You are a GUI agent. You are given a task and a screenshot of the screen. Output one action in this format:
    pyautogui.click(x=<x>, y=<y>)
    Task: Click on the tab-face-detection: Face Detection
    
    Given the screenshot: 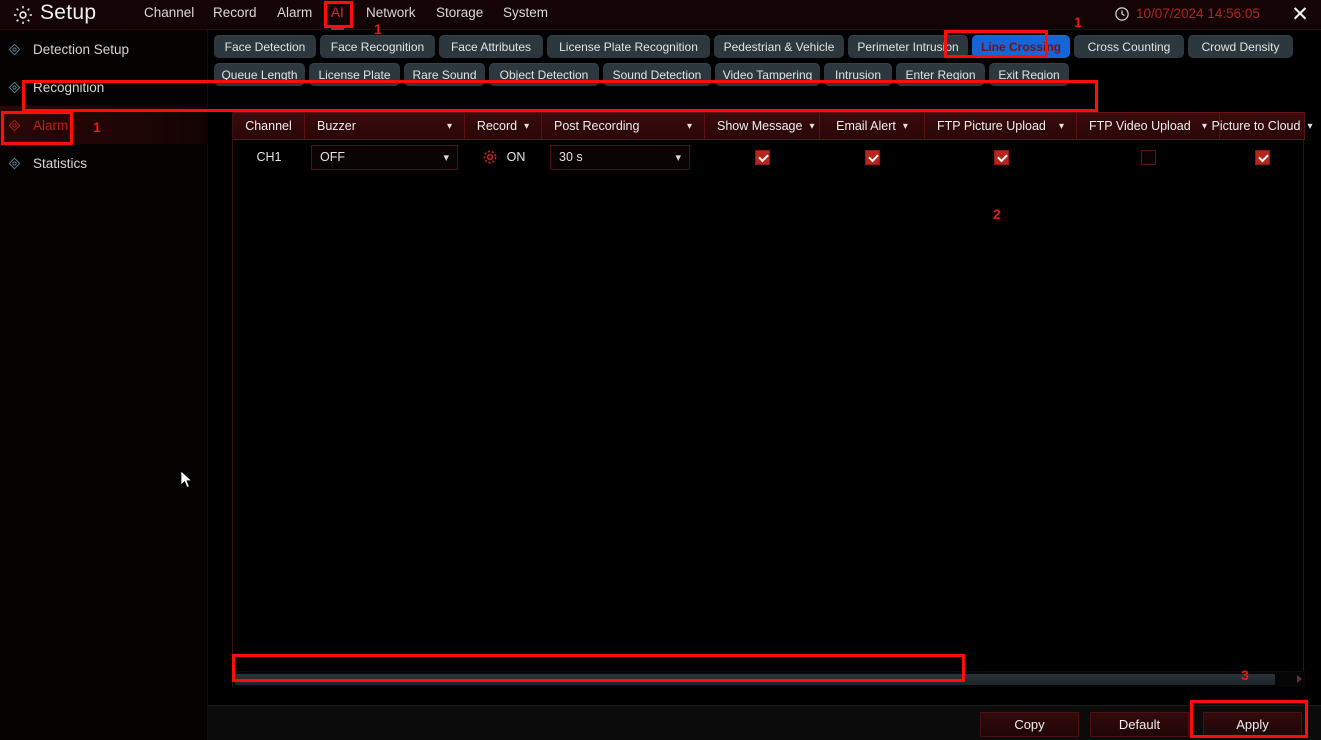 What is the action you would take?
    pyautogui.click(x=265, y=46)
    